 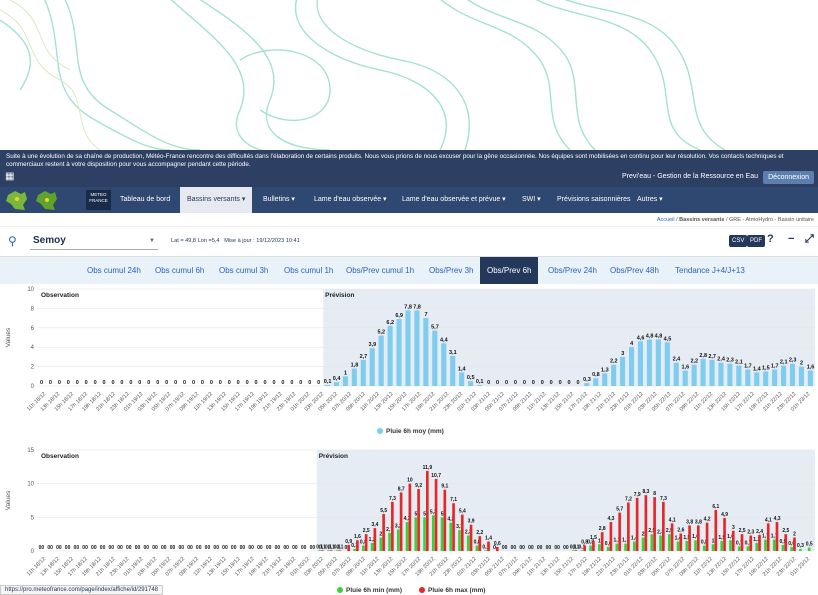 I want to click on help-icon: ?, so click(x=770, y=239).